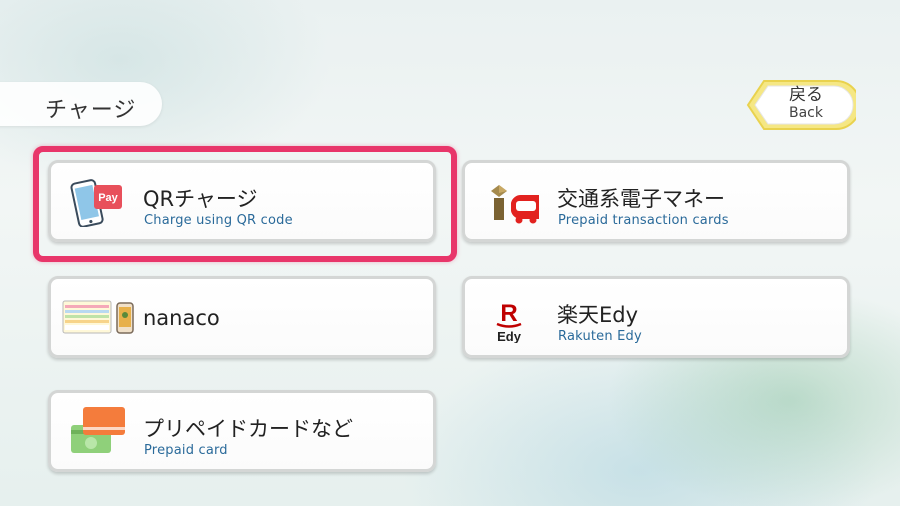 The image size is (900, 506). What do you see at coordinates (248, 429) in the screenshot?
I see `prepaid-card-title: プリペイドカードなど` at bounding box center [248, 429].